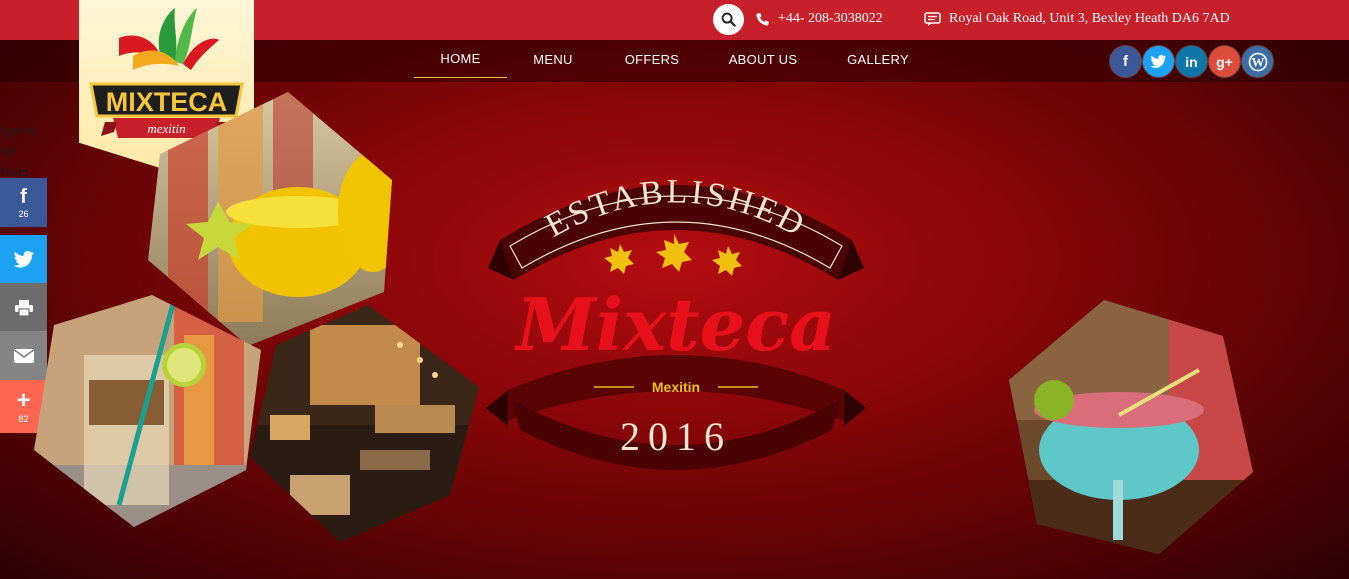 Image resolution: width=1349 pixels, height=579 pixels. What do you see at coordinates (762, 19) in the screenshot?
I see `phone-icon` at bounding box center [762, 19].